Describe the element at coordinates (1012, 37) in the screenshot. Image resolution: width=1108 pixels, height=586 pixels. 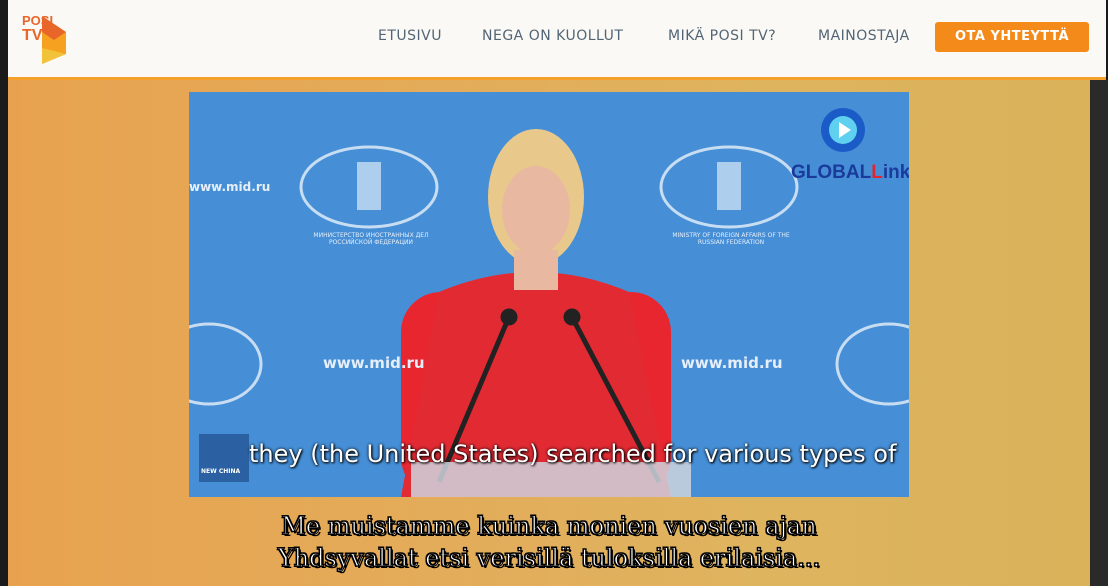
I see `contact-button: OTA YHTEYTTÄ` at that location.